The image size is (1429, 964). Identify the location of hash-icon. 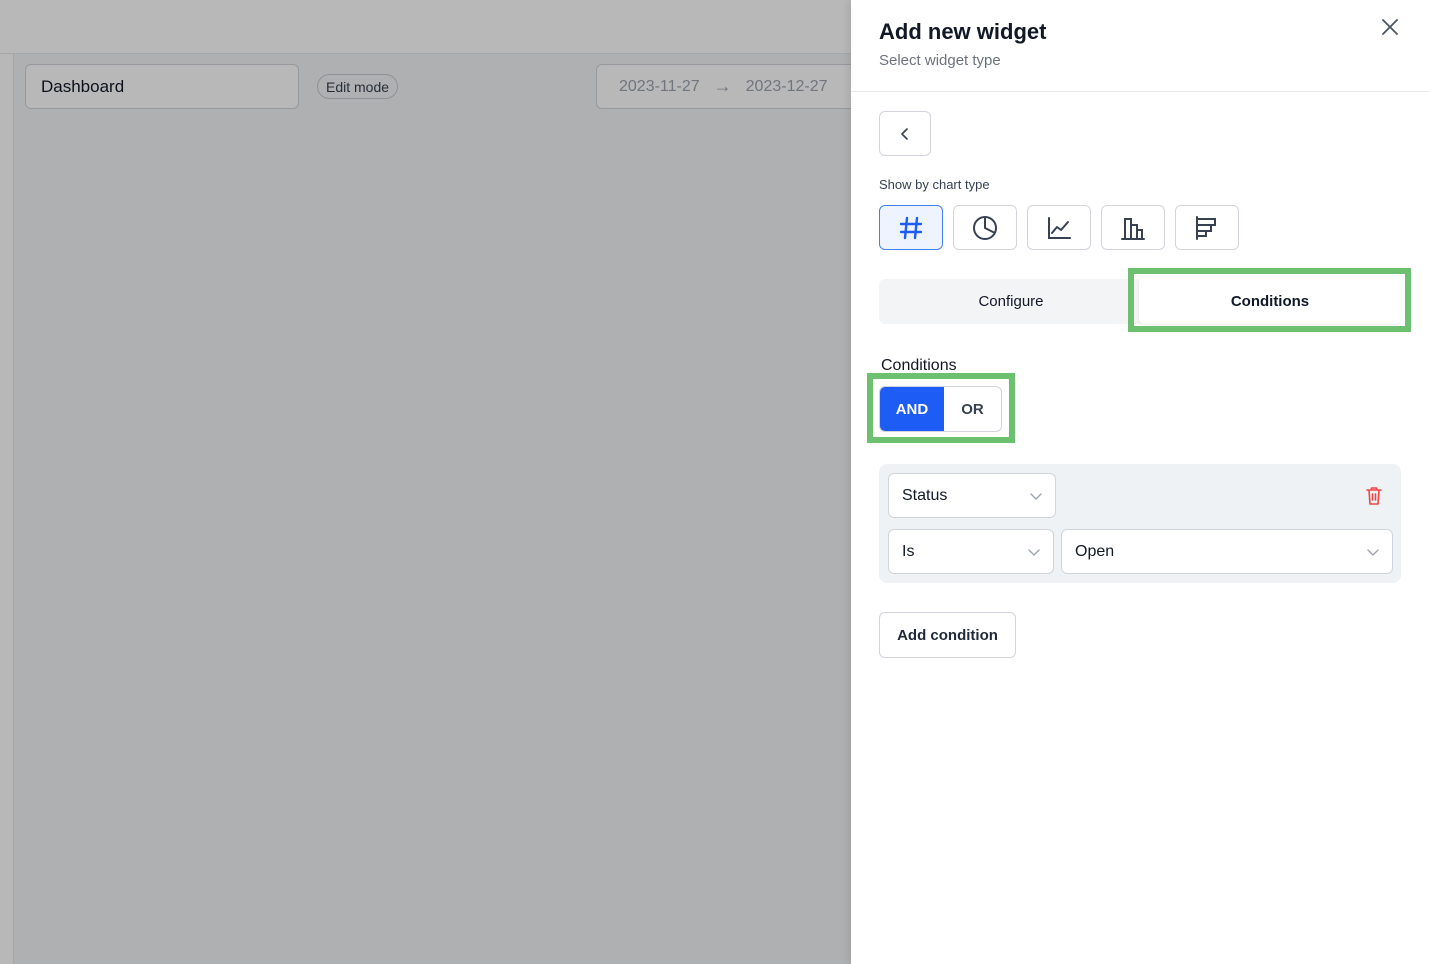
(911, 227).